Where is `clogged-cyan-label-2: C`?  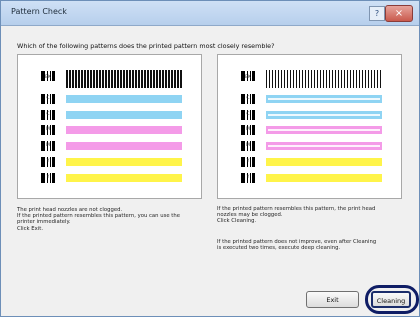
clogged-cyan-label-2: C is located at coordinates (248, 114).